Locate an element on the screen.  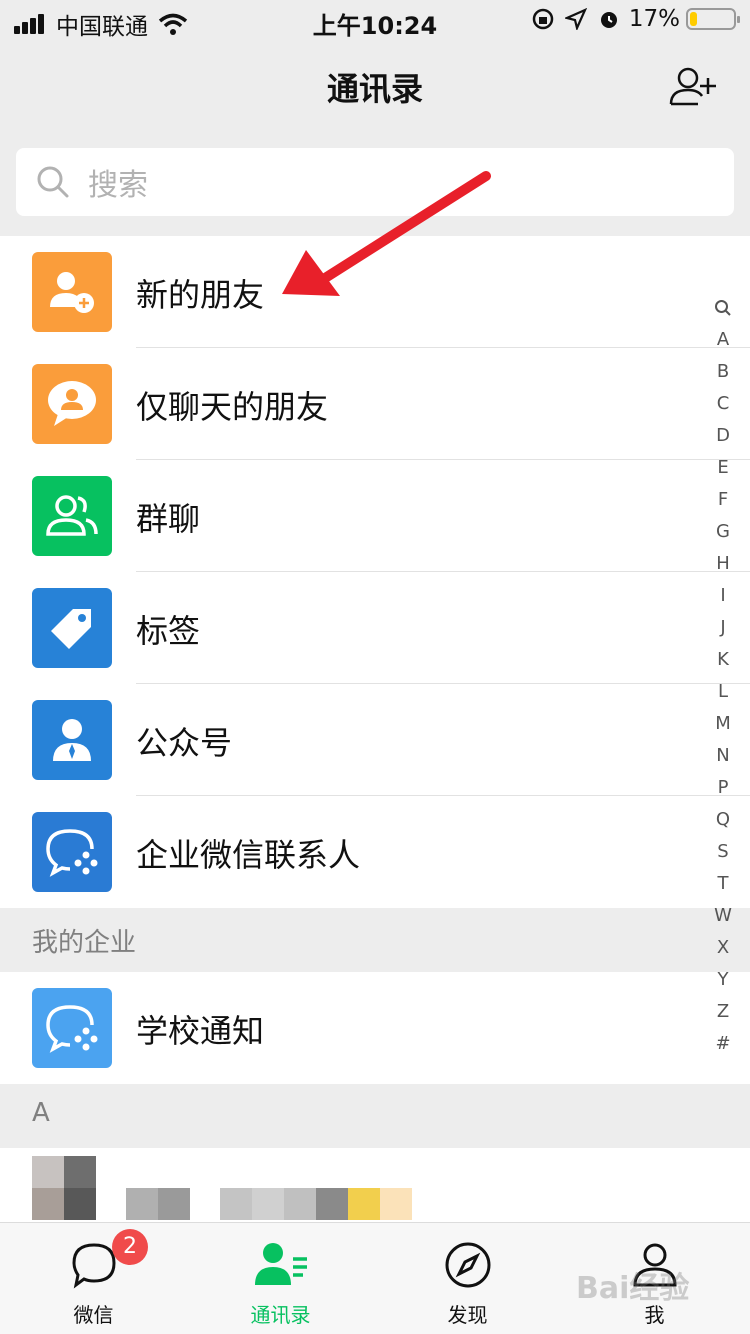
tab-bar: 2 微信 通讯录 发现 我 Bai经验 is located at coordinates (375, 1278).